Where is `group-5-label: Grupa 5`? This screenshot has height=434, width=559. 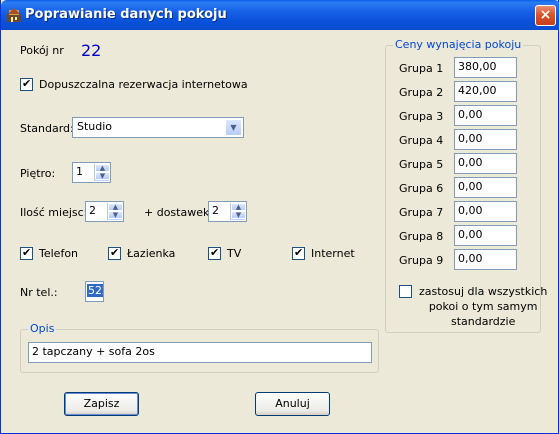 group-5-label: Grupa 5 is located at coordinates (421, 164).